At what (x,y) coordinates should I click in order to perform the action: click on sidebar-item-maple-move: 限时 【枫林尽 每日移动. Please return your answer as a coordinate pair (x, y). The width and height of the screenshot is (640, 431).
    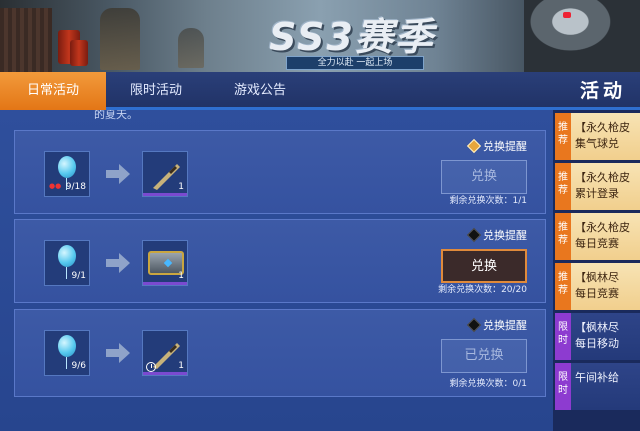
    Looking at the image, I should click on (597, 336).